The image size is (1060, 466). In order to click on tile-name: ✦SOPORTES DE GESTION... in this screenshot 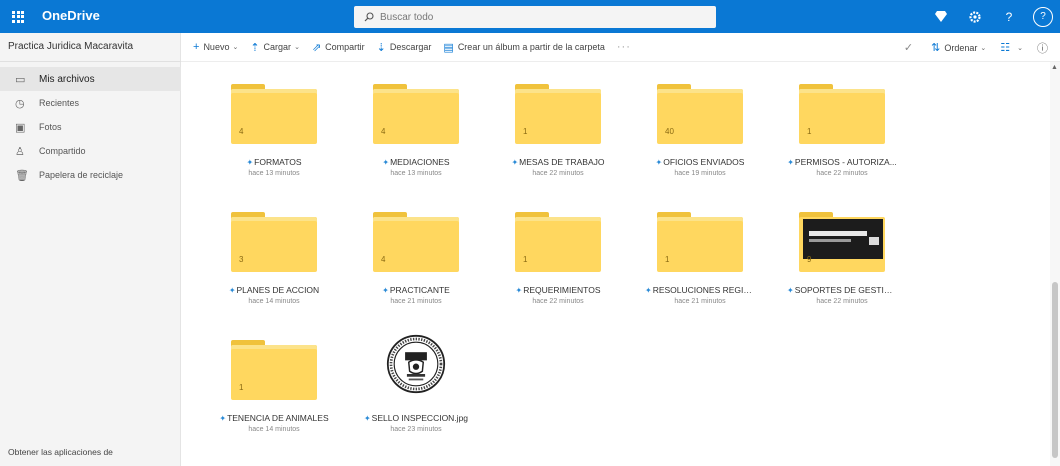, I will do `click(842, 290)`.